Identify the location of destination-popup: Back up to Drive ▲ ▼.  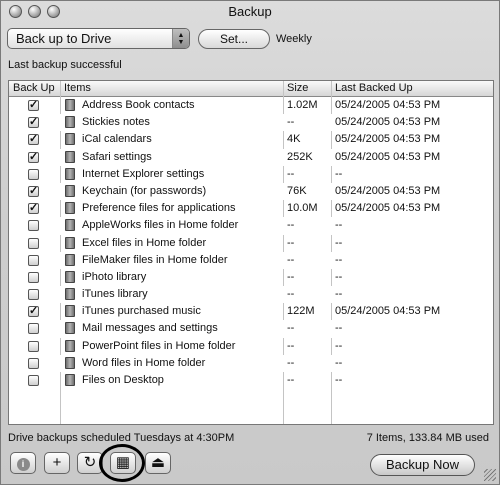
(98, 38).